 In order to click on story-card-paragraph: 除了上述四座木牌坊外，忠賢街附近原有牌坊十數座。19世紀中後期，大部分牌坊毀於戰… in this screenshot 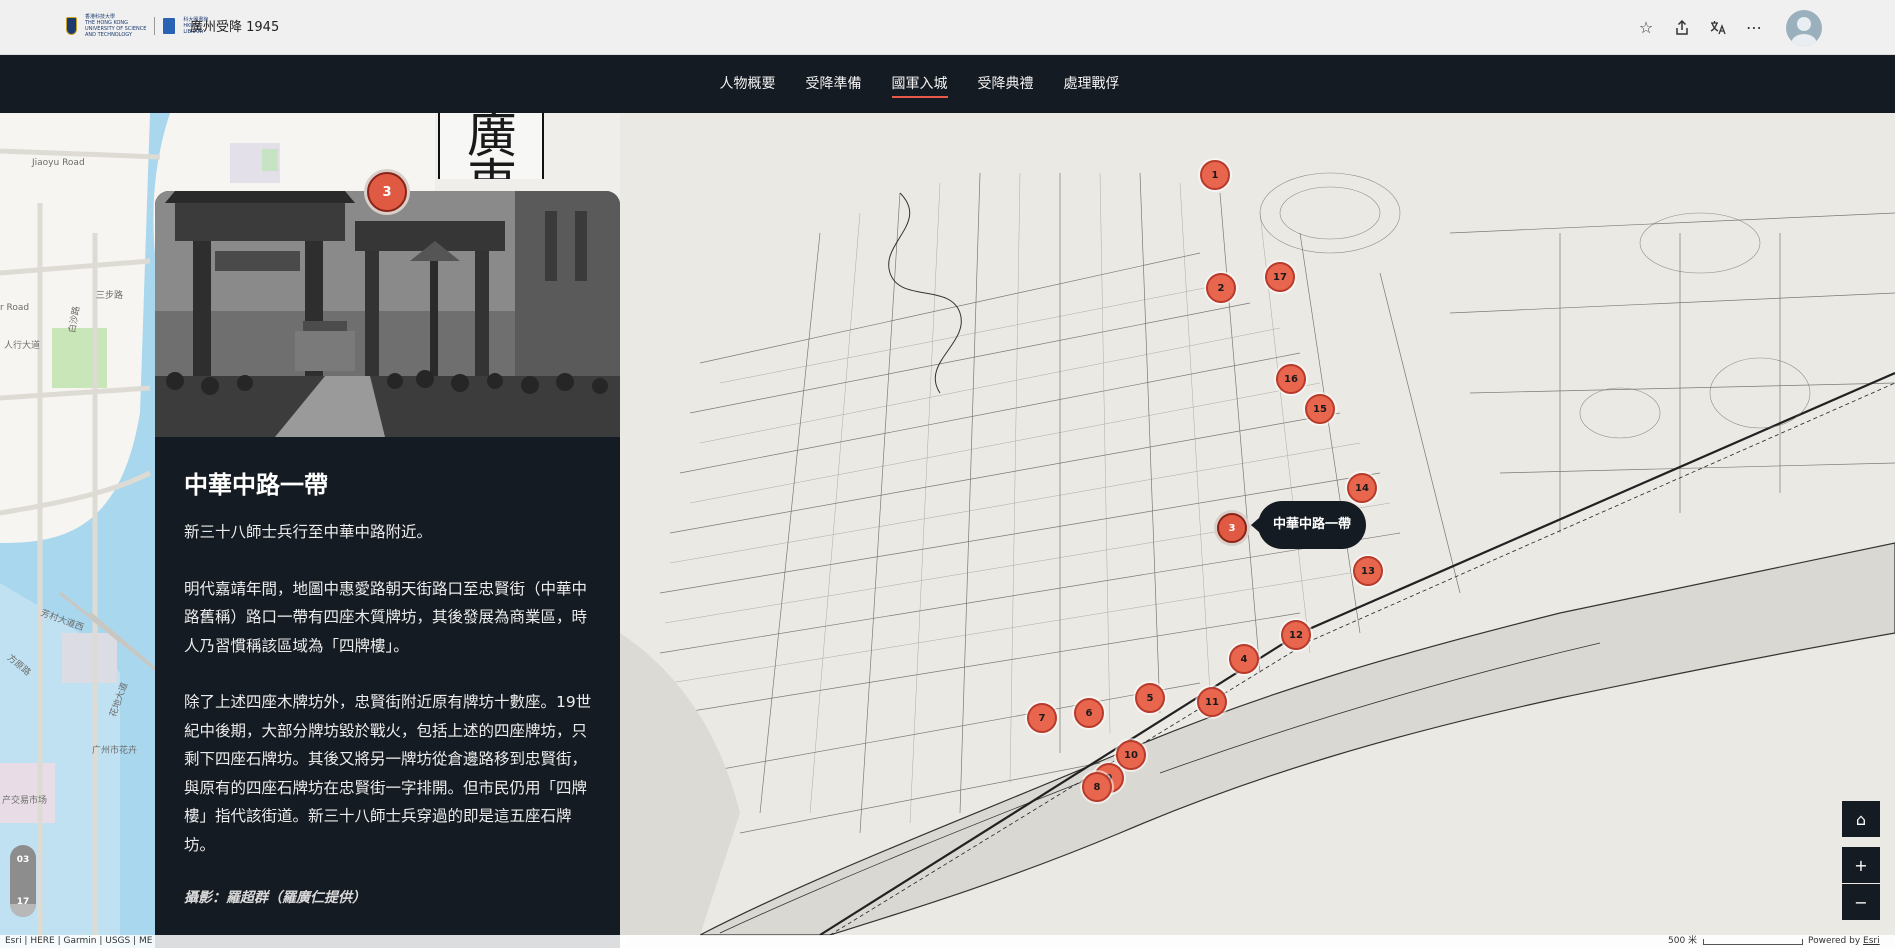, I will do `click(388, 773)`.